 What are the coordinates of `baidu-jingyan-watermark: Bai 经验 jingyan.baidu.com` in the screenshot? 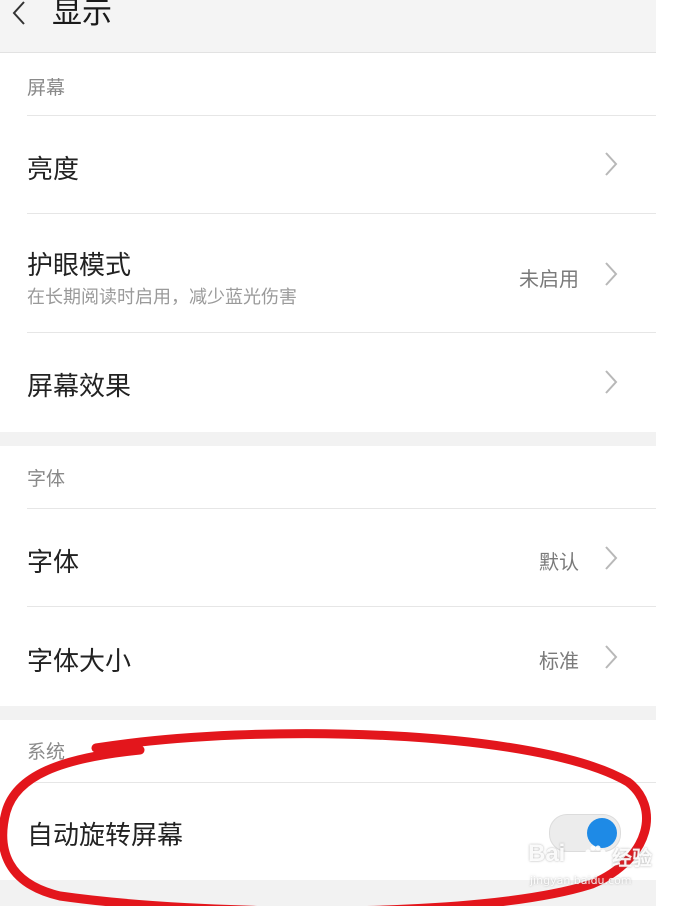 It's located at (600, 868).